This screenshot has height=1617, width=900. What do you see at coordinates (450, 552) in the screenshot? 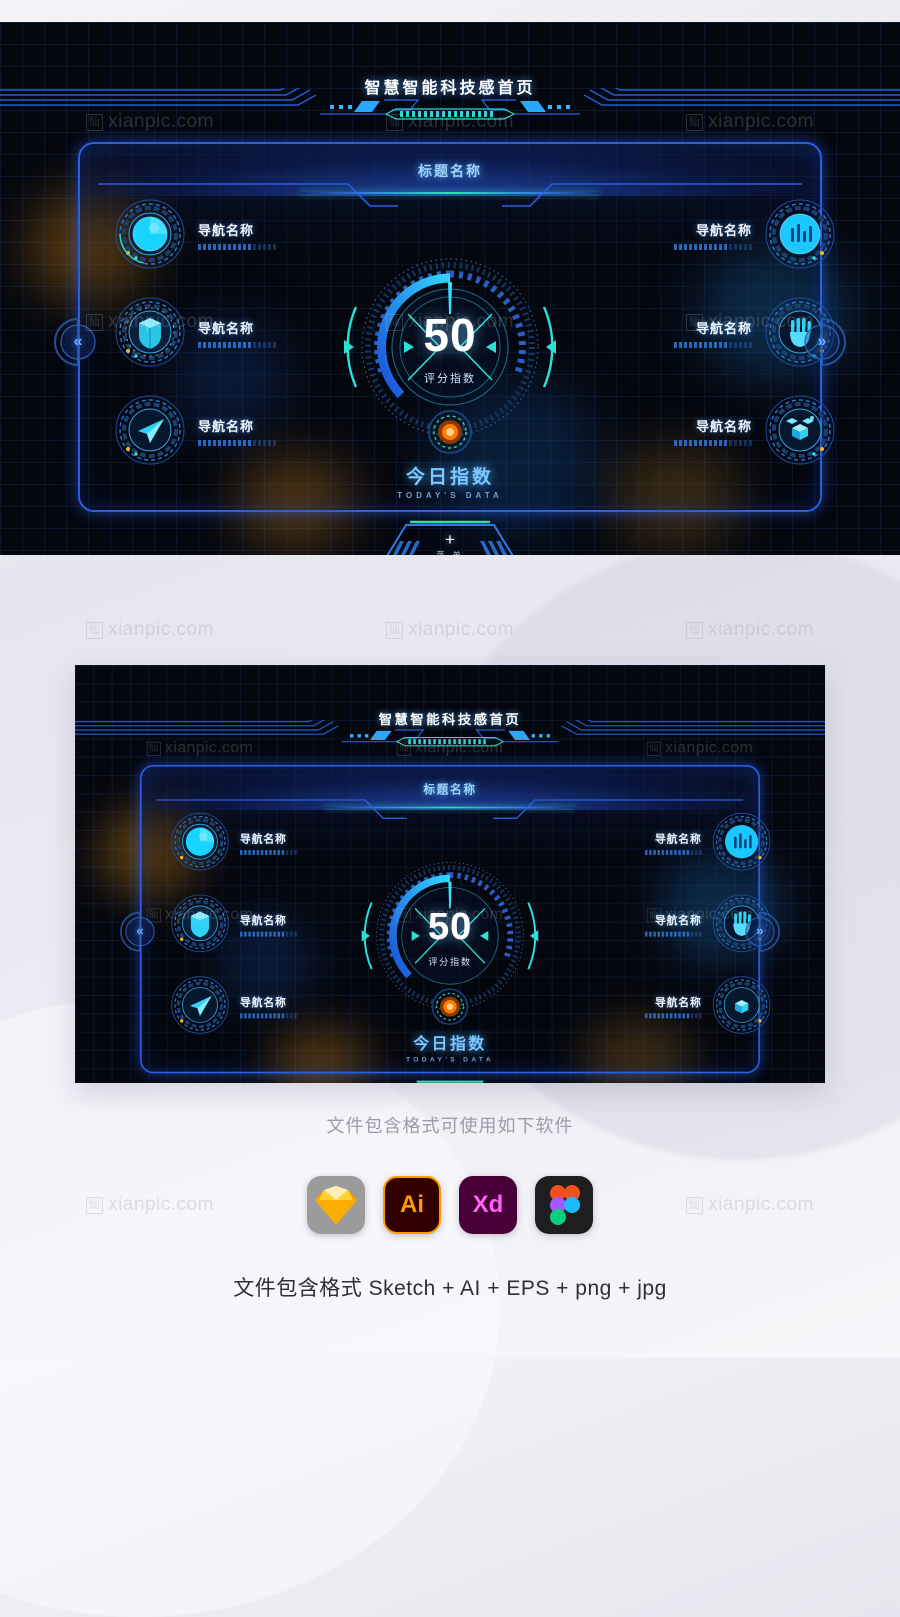
I see `menu-label: 菜 单` at bounding box center [450, 552].